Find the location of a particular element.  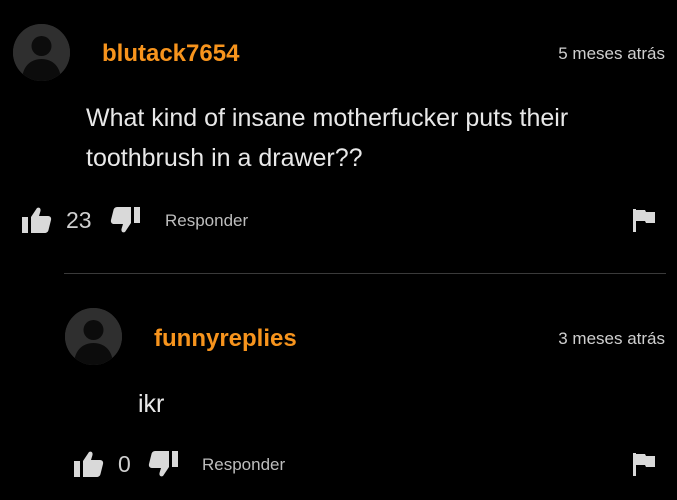

like-count: 23 is located at coordinates (79, 220).